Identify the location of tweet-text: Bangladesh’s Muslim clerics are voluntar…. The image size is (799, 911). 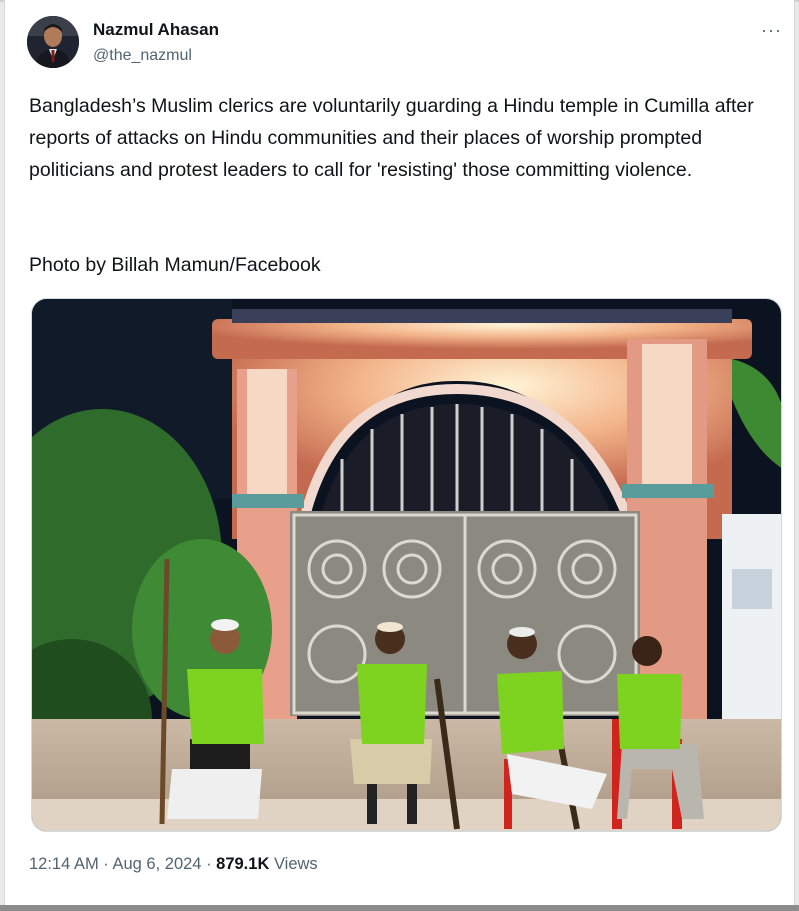
(391, 138).